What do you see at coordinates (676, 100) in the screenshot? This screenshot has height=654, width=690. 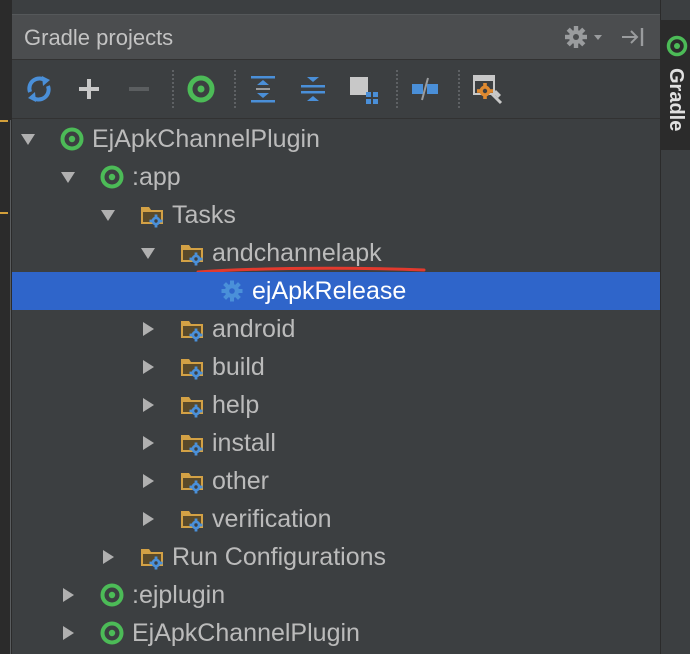 I see `gradle-tab-label: Gradle` at bounding box center [676, 100].